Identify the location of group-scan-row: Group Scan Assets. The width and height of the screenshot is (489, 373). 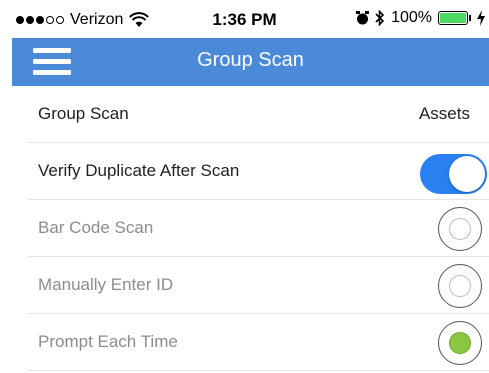
(258, 114).